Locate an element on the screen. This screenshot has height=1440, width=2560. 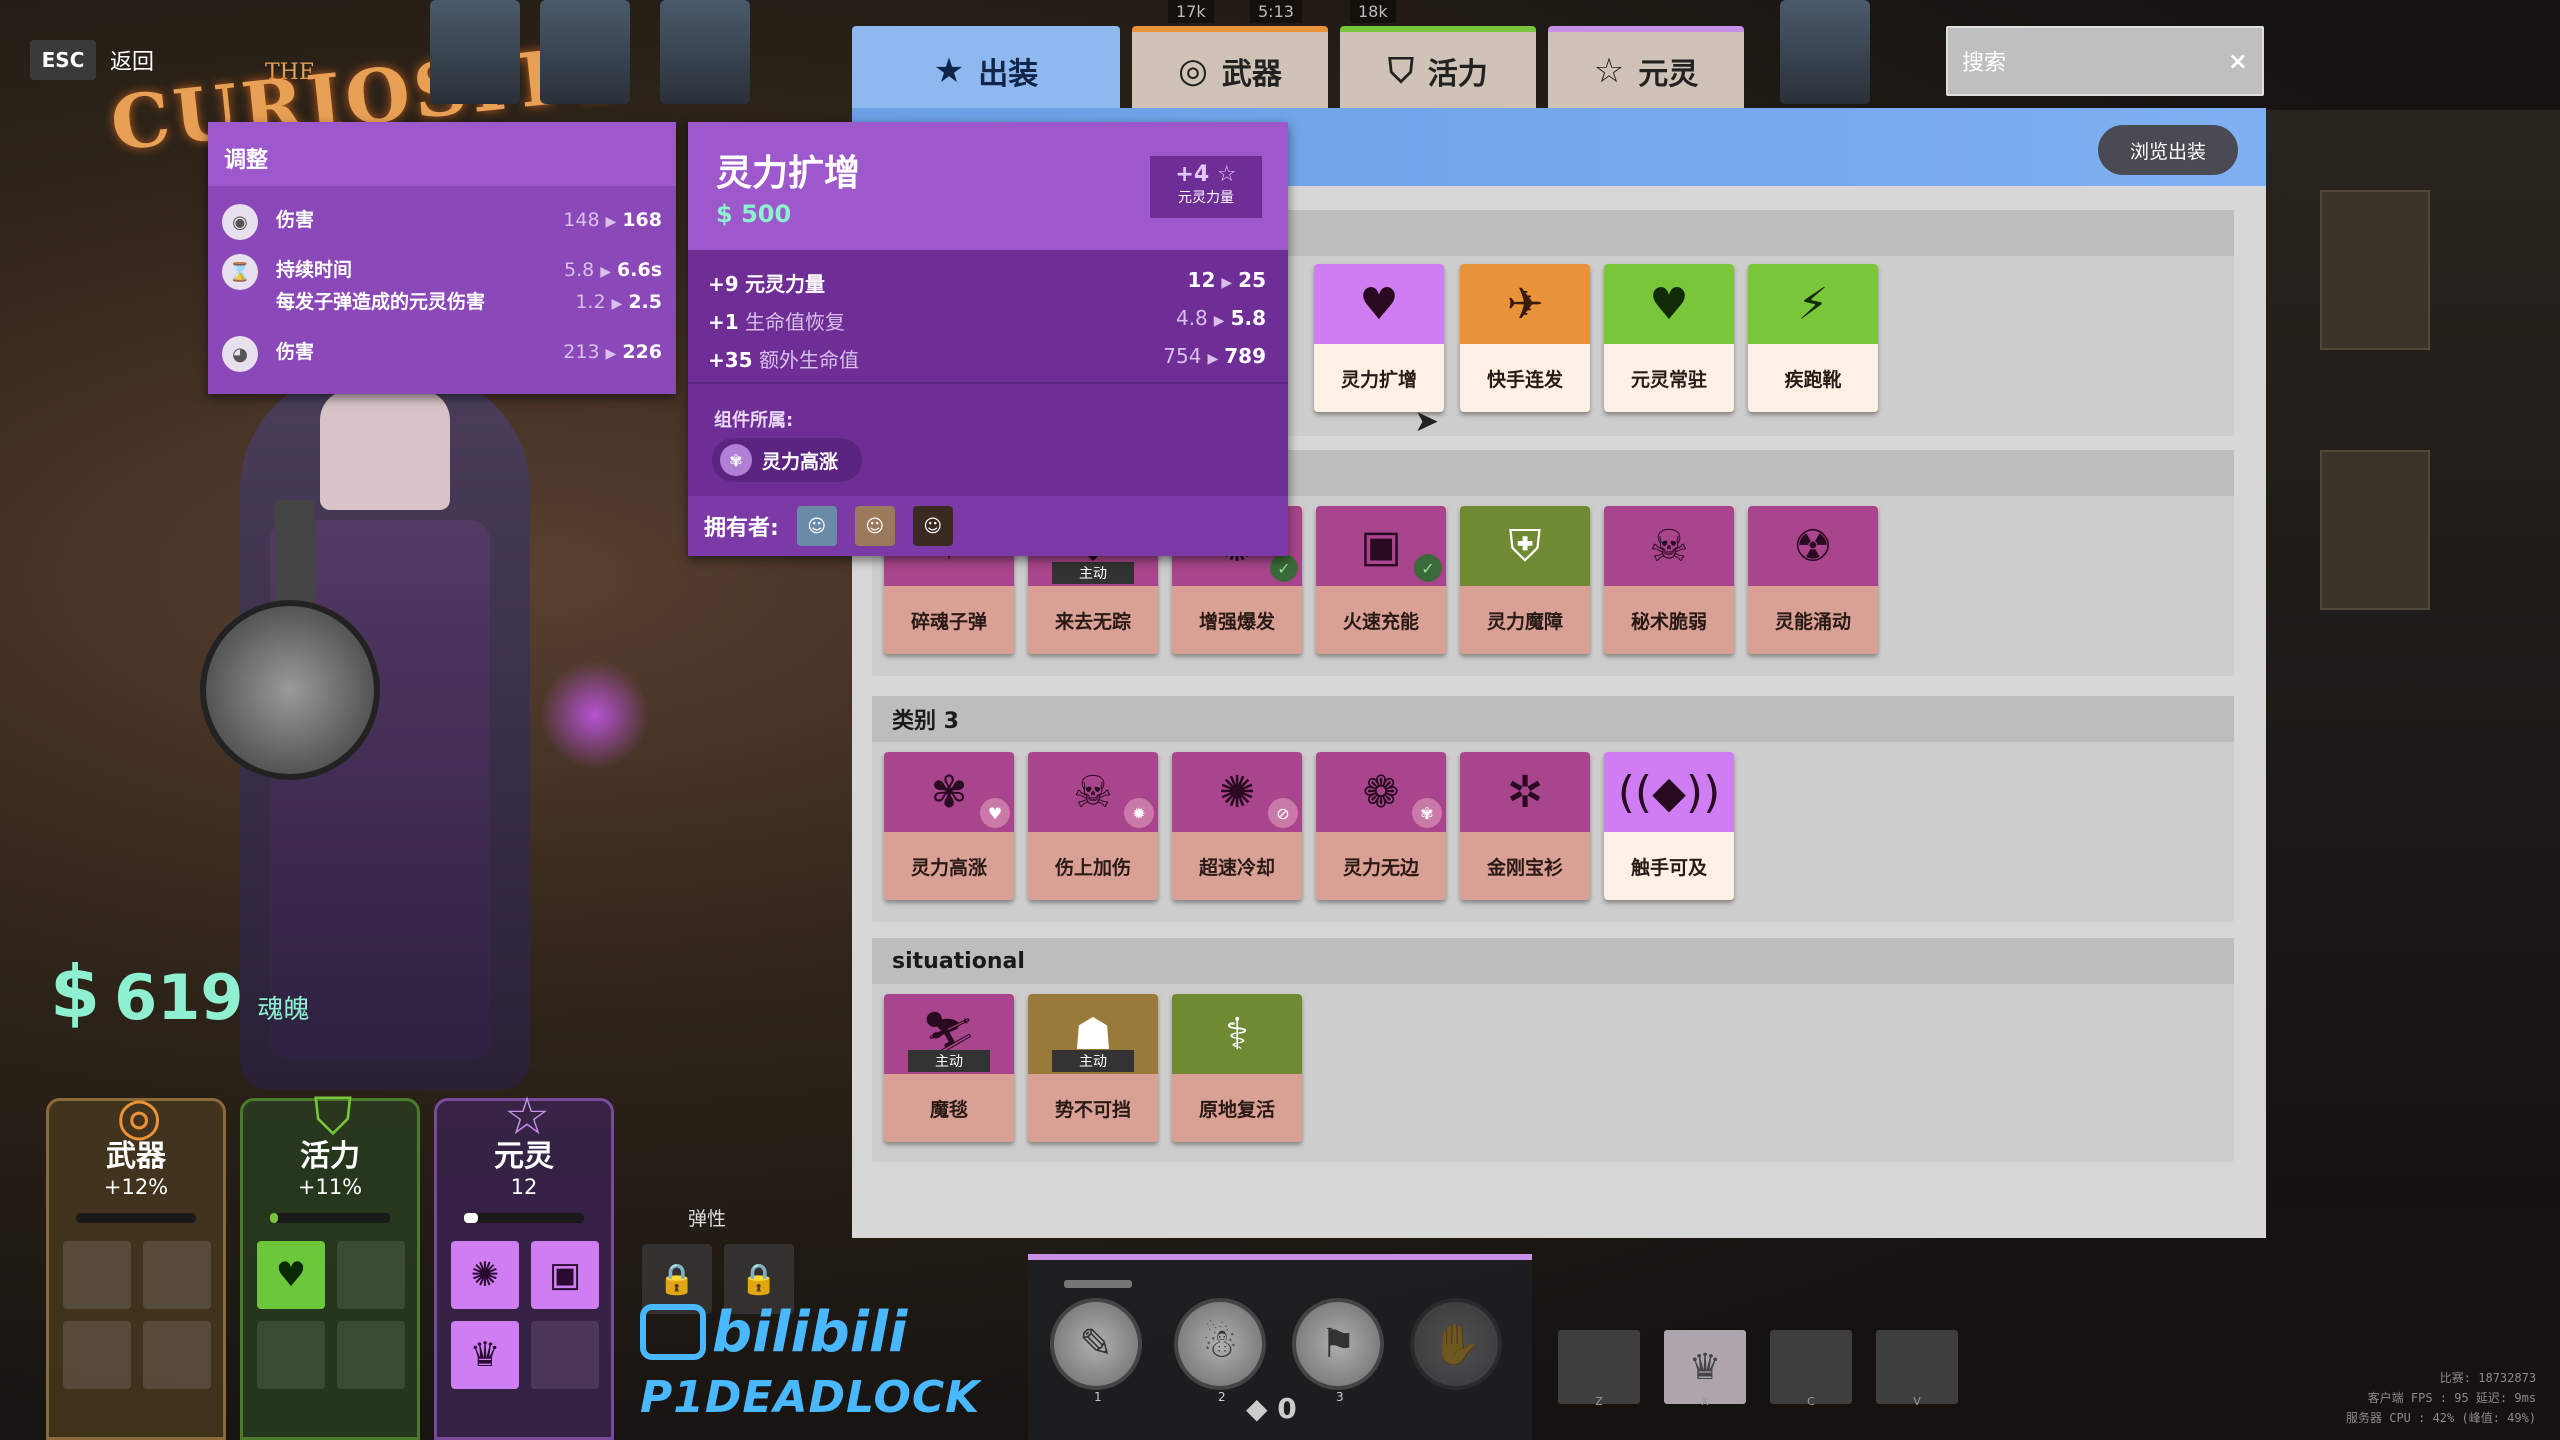
item-card: ▣ ✓ 火速充能 is located at coordinates (1381, 580).